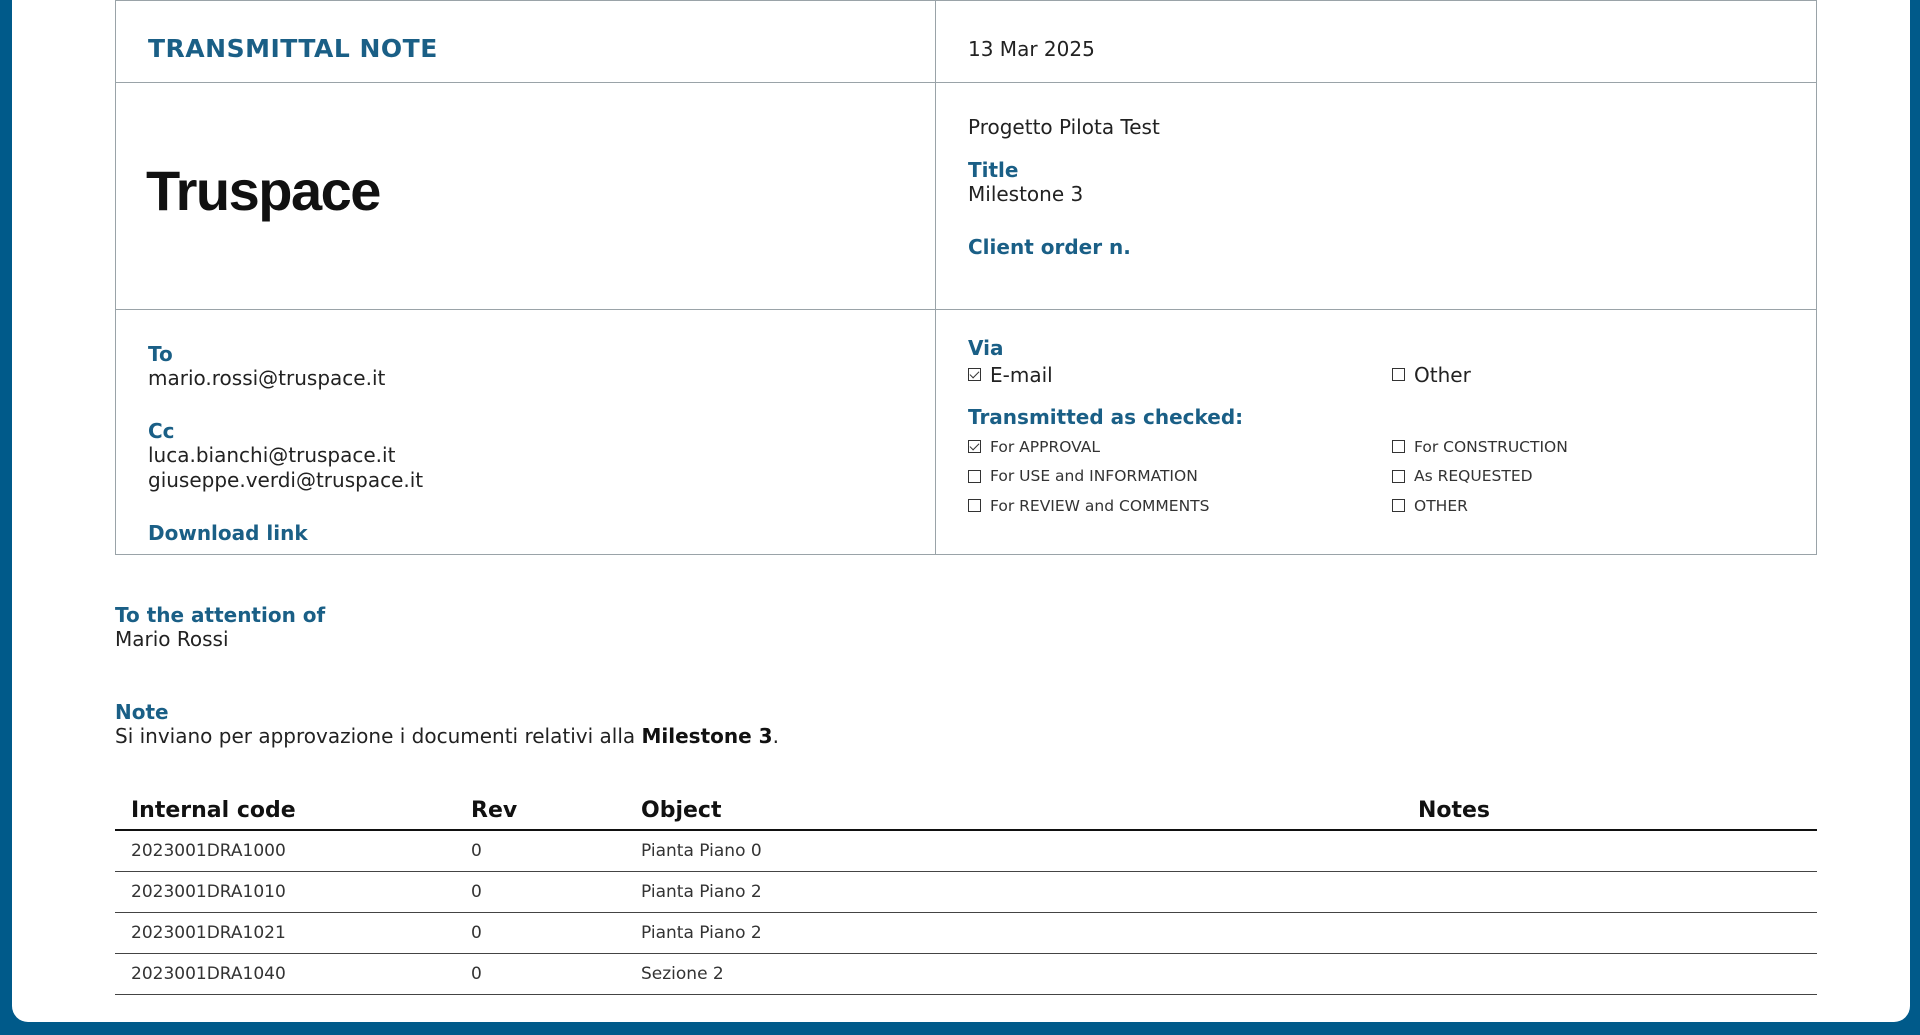 The width and height of the screenshot is (1920, 1035). Describe the element at coordinates (1491, 446) in the screenshot. I see `option-label: For CONSTRUCTION` at that location.